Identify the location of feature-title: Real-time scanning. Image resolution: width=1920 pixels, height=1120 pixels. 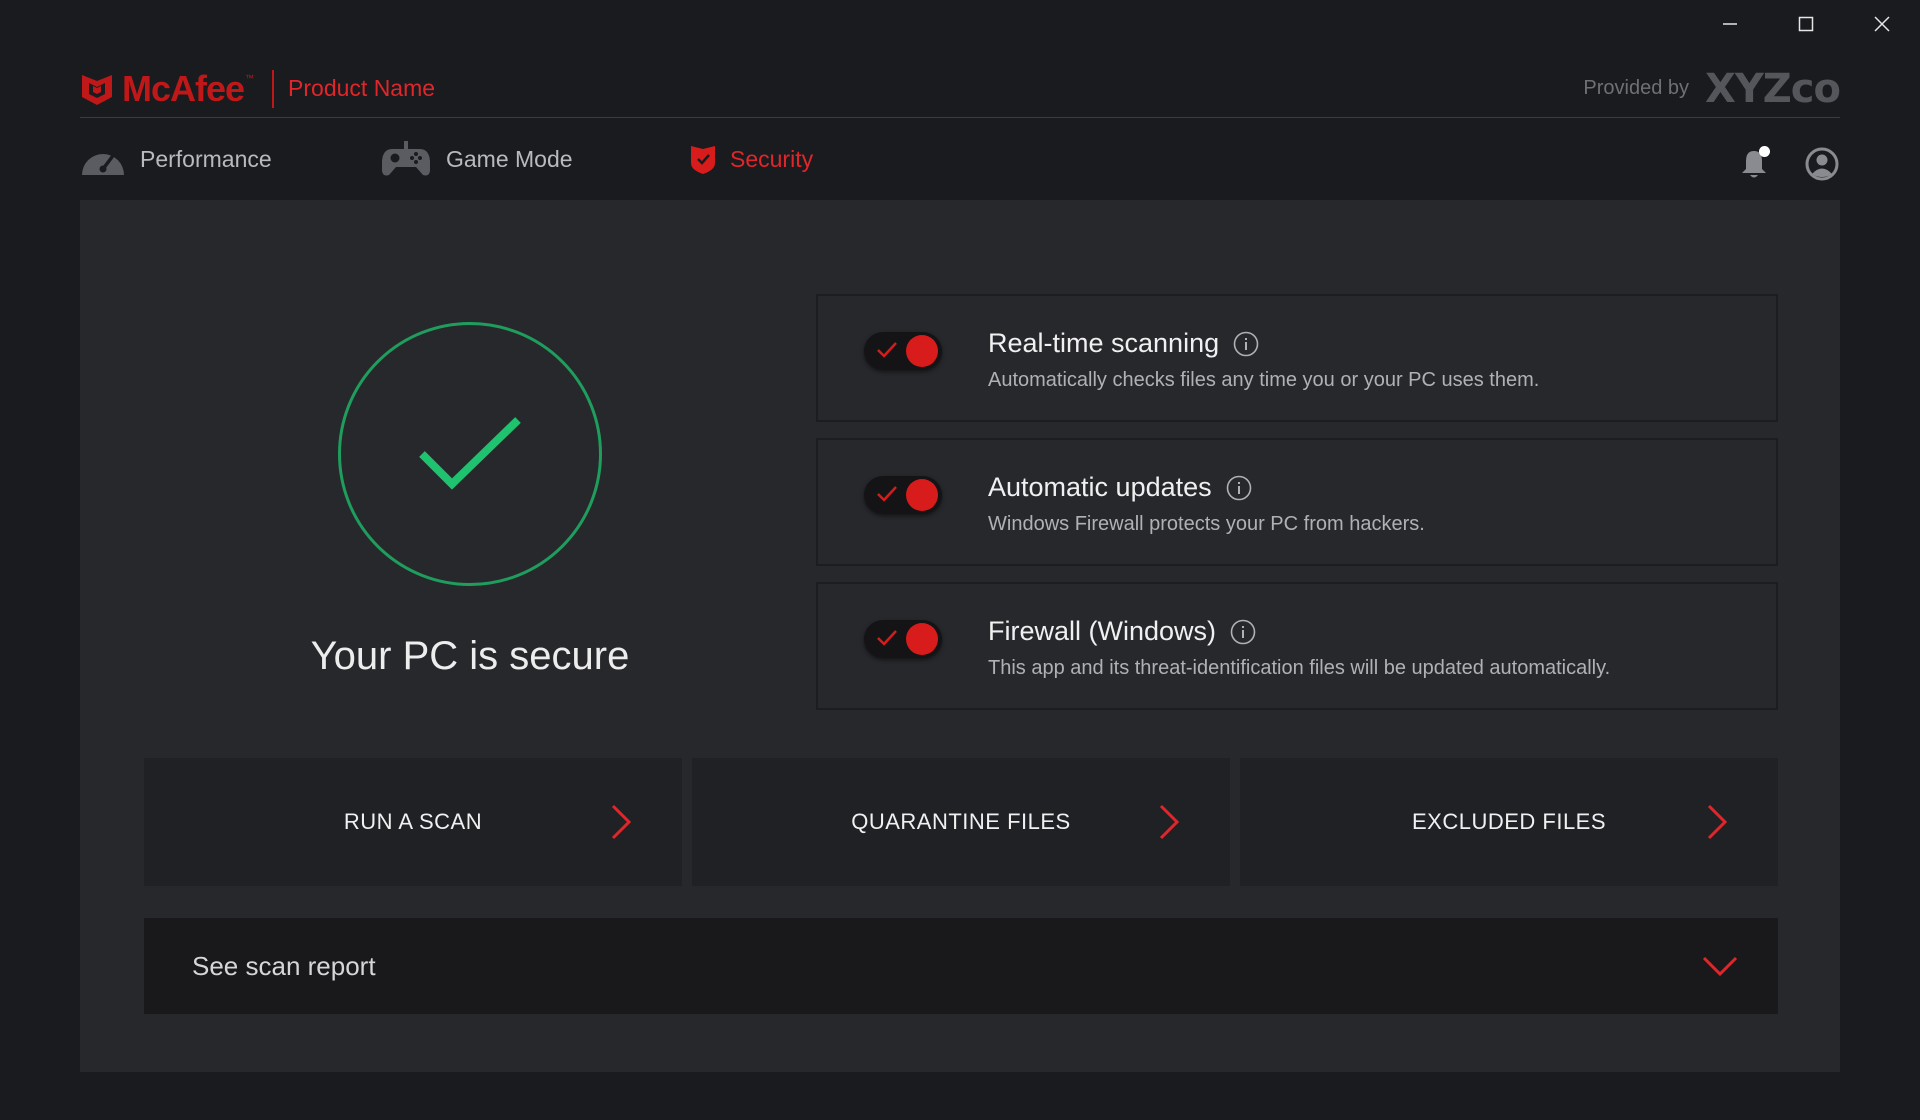
(1104, 343).